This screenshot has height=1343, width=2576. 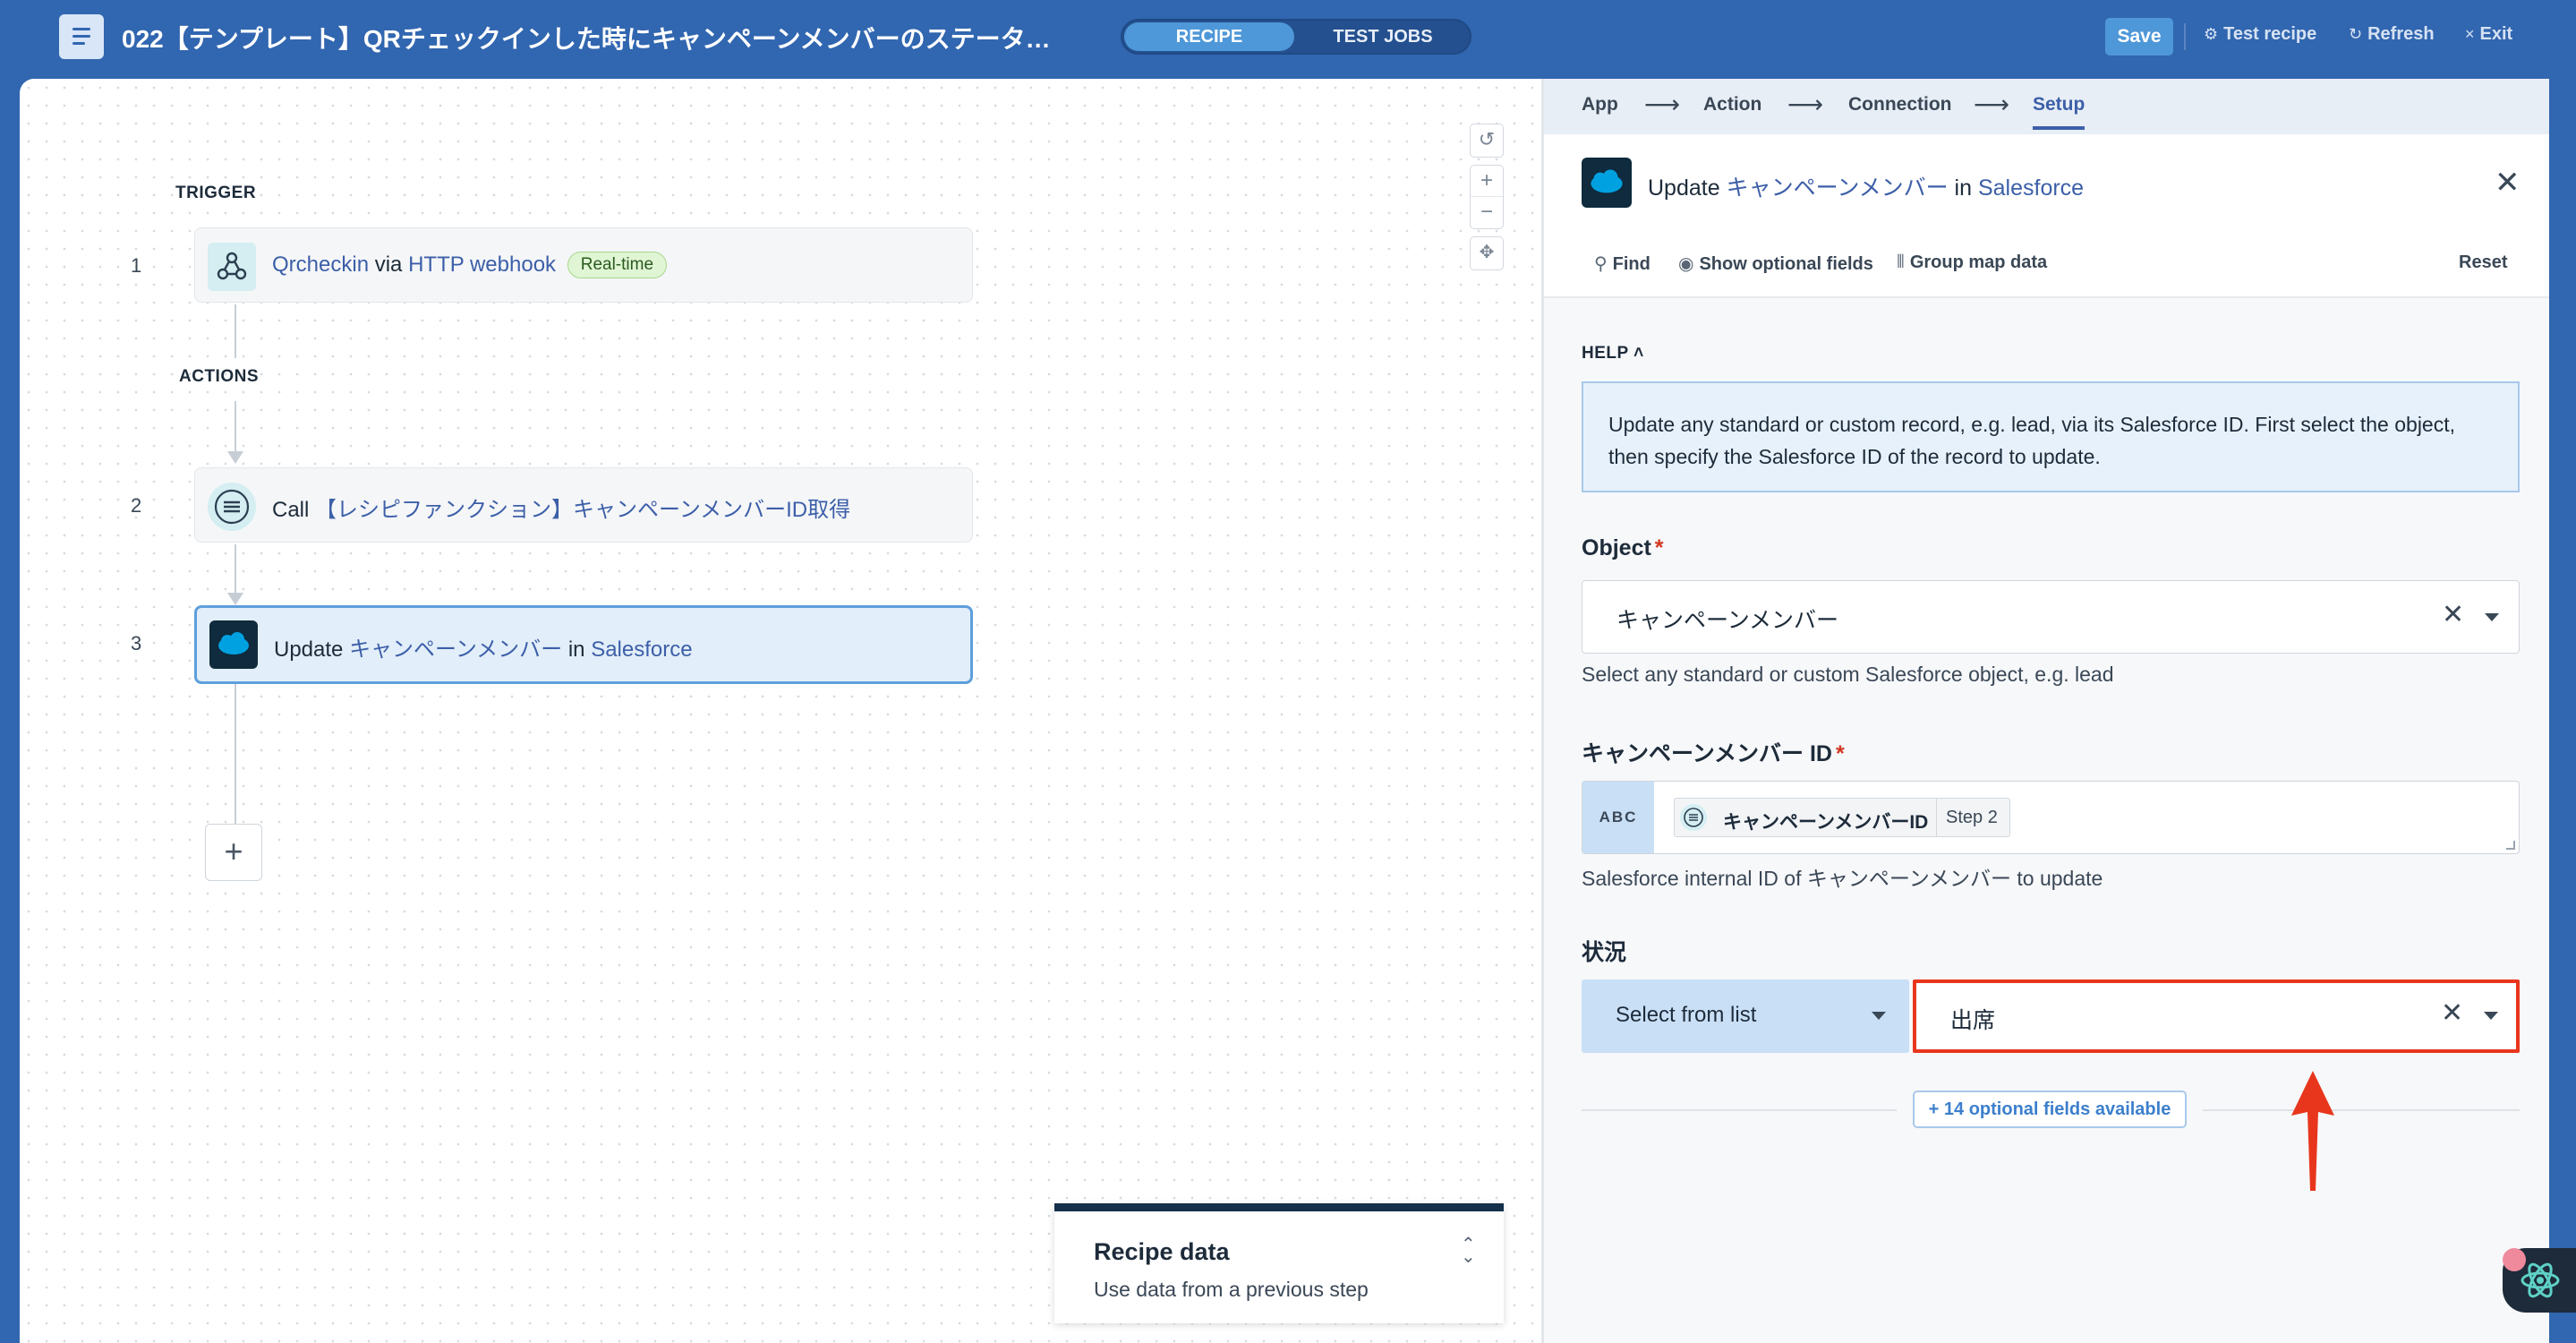 What do you see at coordinates (136, 643) in the screenshot?
I see `step-number: 3` at bounding box center [136, 643].